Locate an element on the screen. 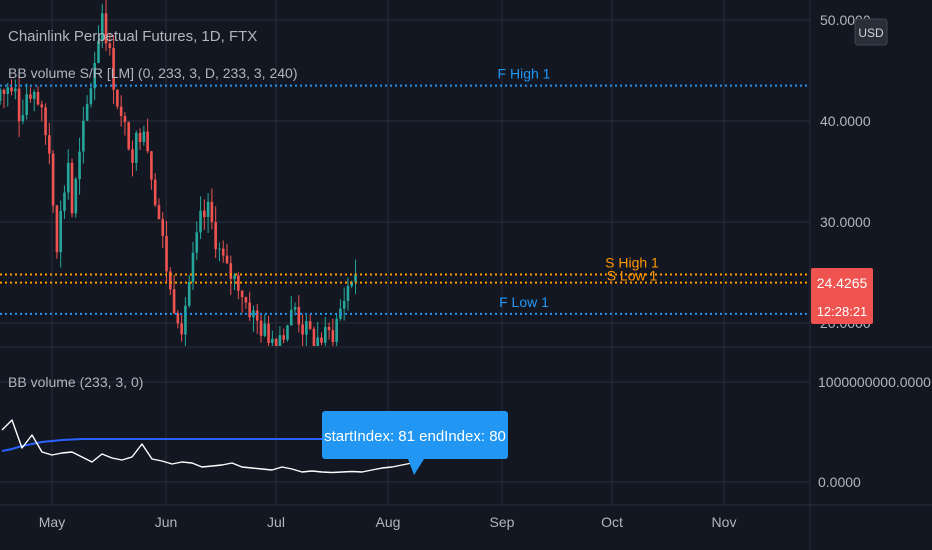 This screenshot has width=932, height=550. currency-button: USD is located at coordinates (871, 32).